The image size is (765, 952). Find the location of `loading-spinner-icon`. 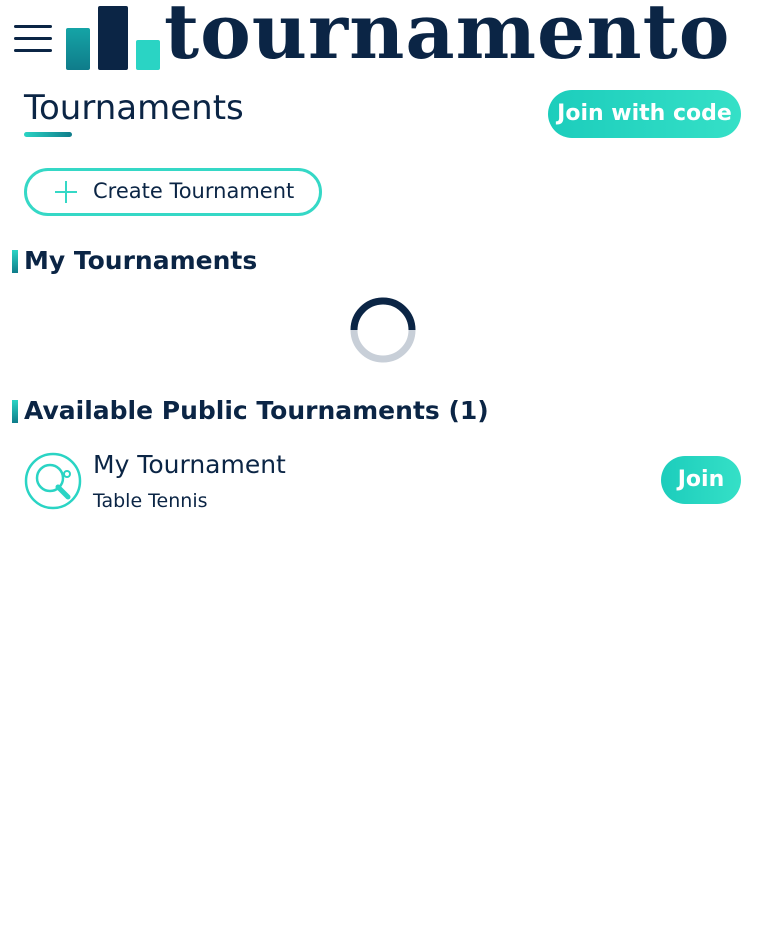

loading-spinner-icon is located at coordinates (383, 330).